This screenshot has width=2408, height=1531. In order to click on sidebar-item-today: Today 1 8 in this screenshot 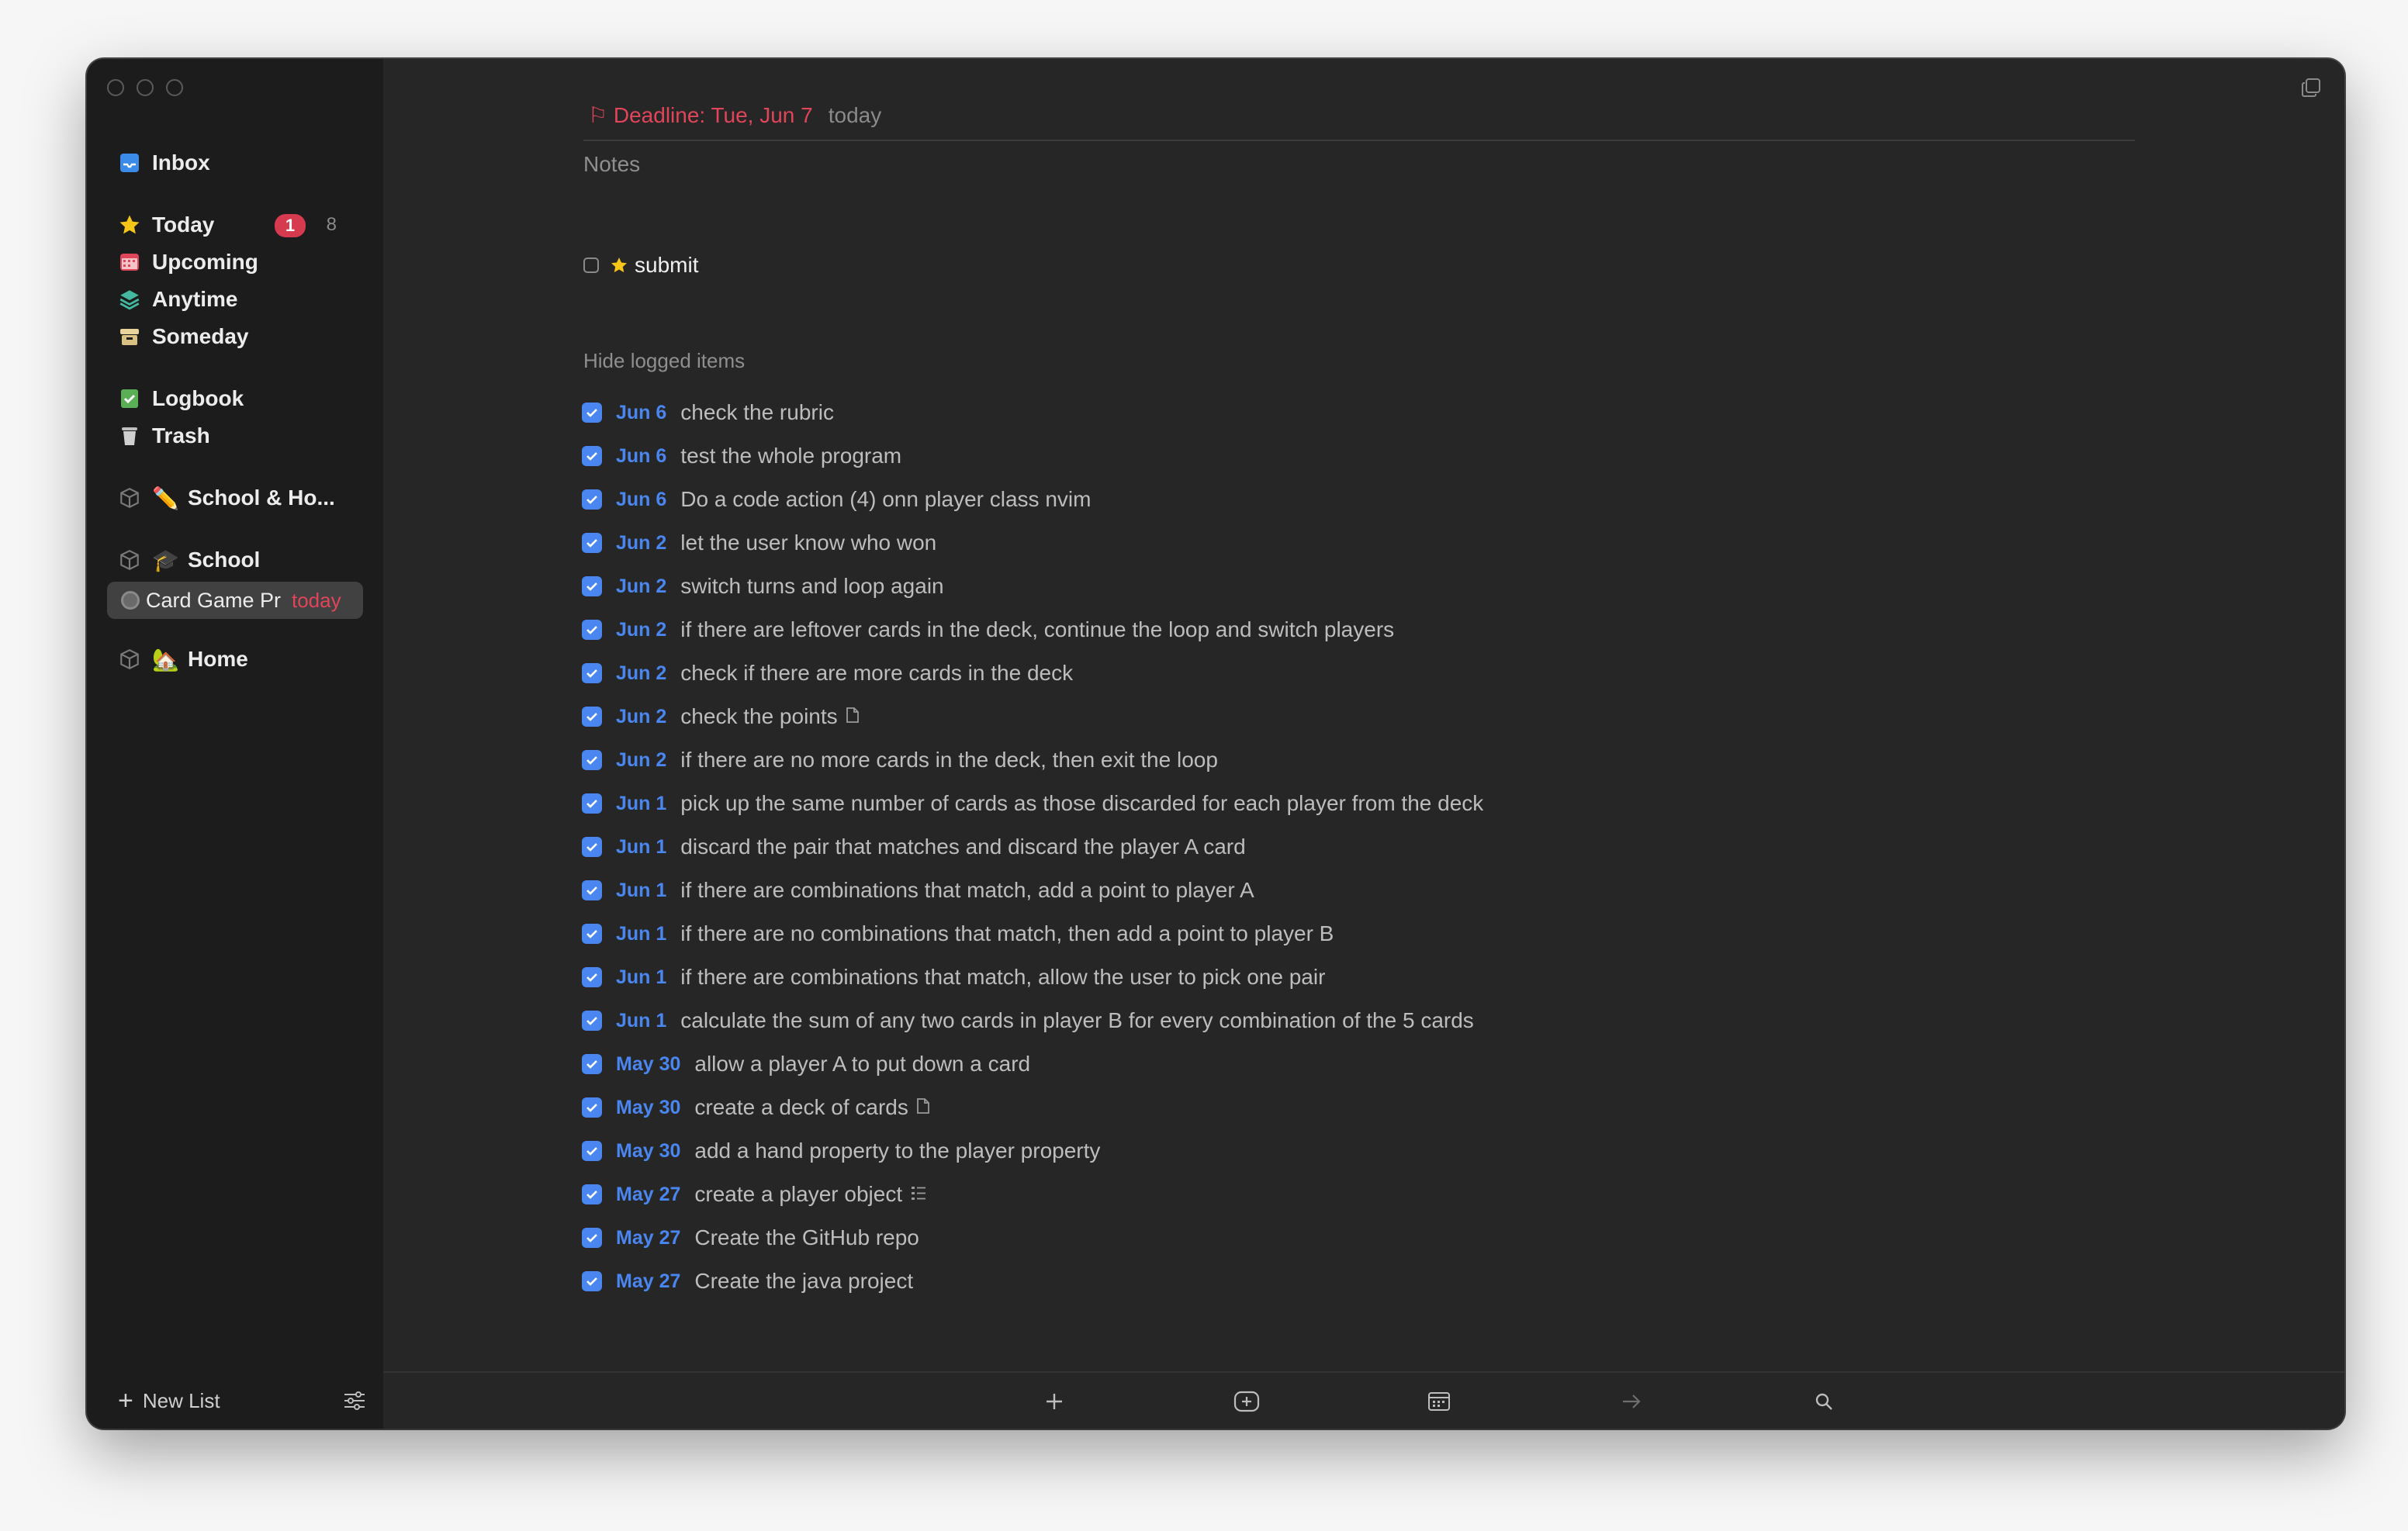, I will do `click(242, 225)`.